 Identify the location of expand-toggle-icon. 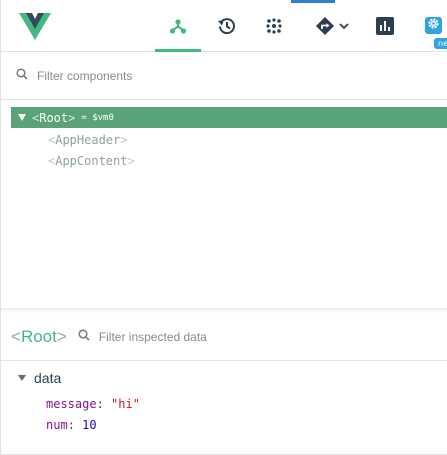
(22, 117).